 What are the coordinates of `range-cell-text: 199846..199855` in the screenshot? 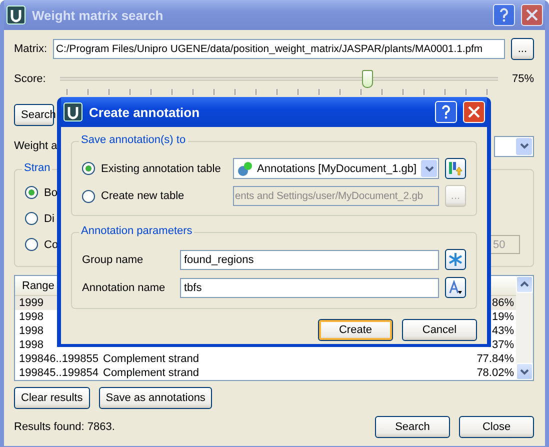 It's located at (58, 359).